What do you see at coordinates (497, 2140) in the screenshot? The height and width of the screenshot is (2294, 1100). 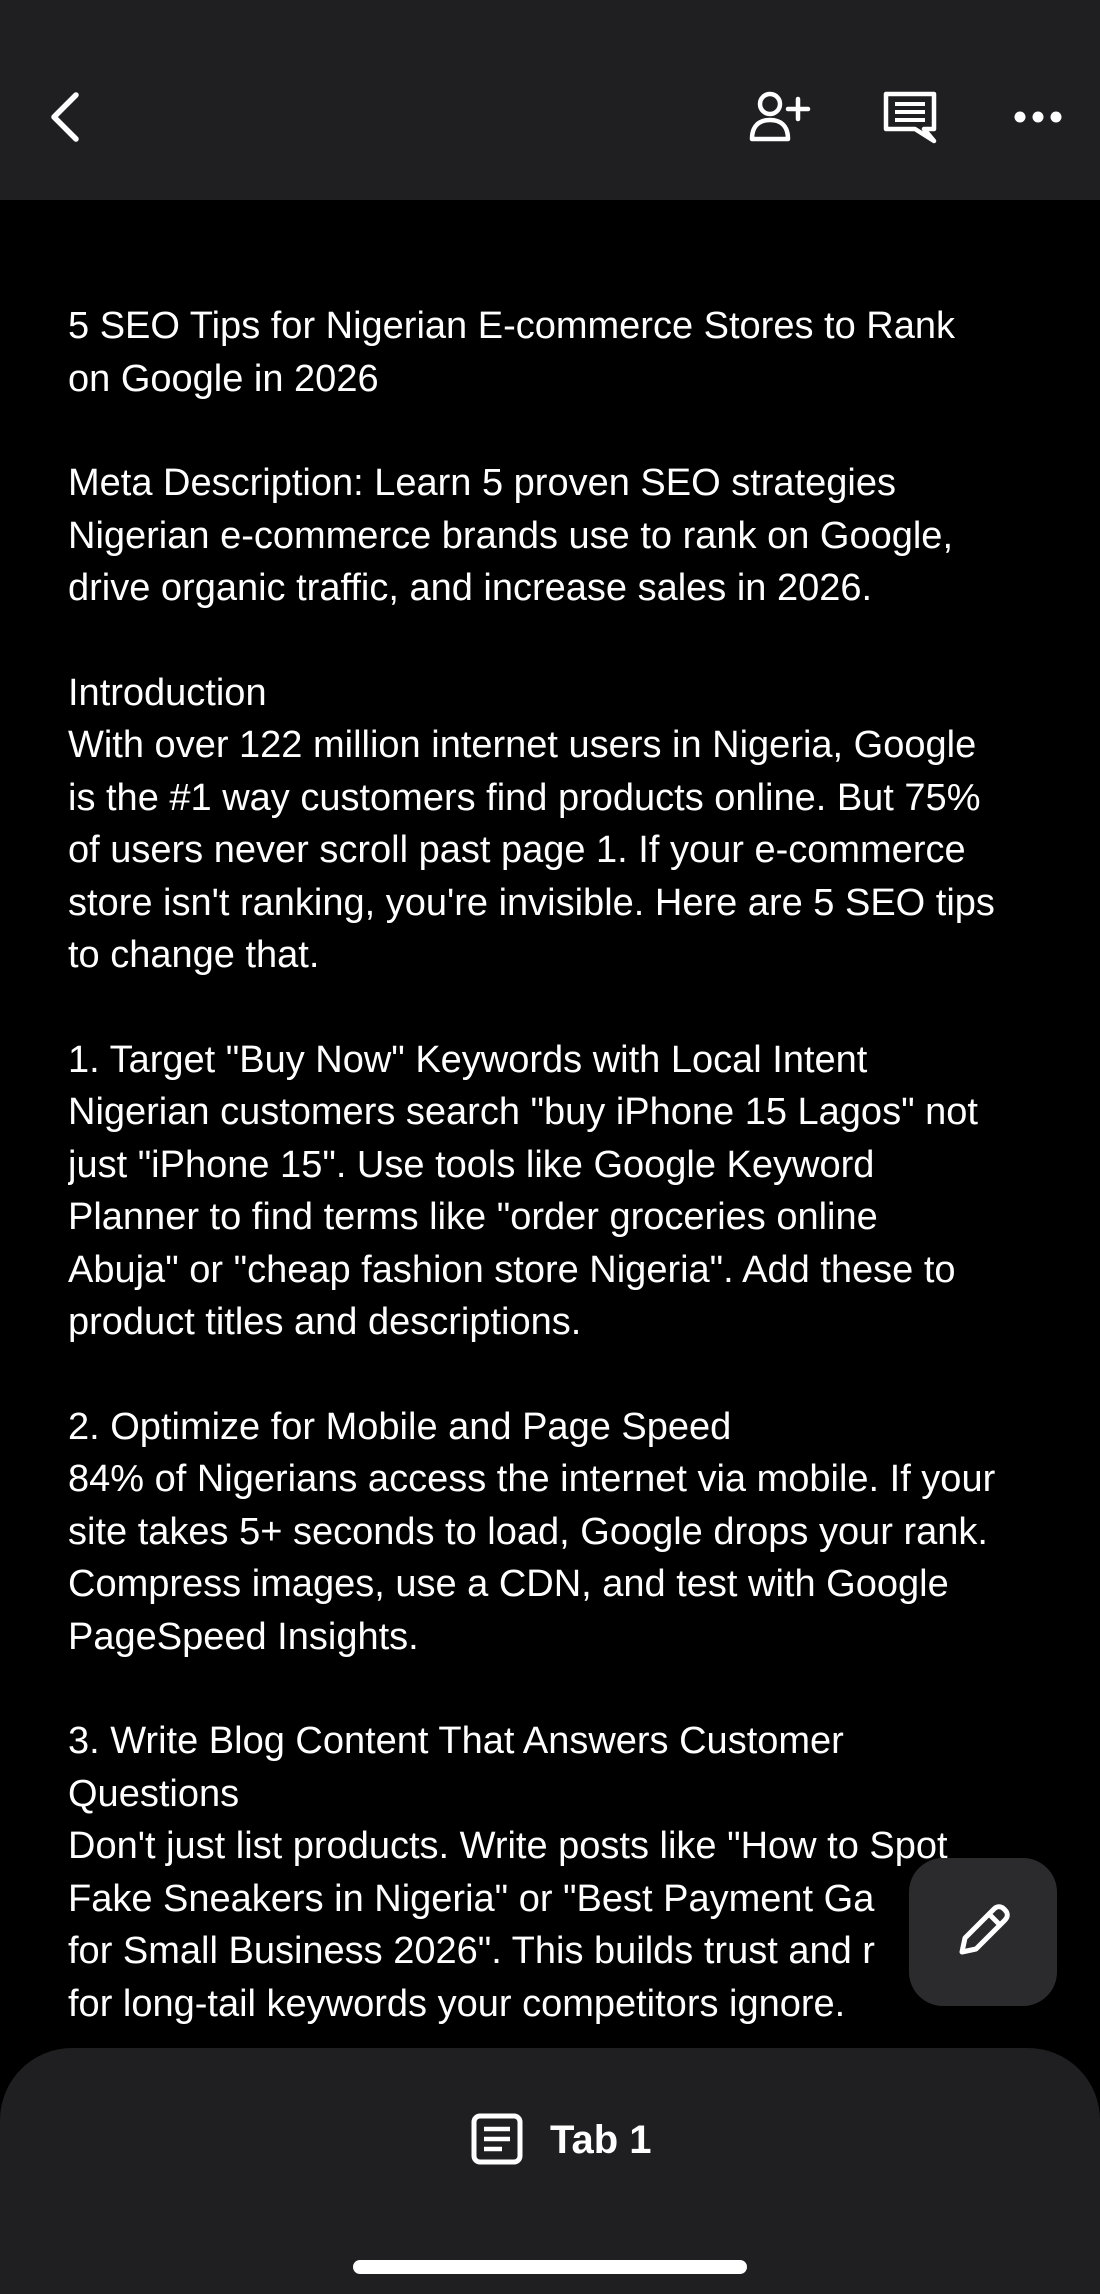 I see `document-icon` at bounding box center [497, 2140].